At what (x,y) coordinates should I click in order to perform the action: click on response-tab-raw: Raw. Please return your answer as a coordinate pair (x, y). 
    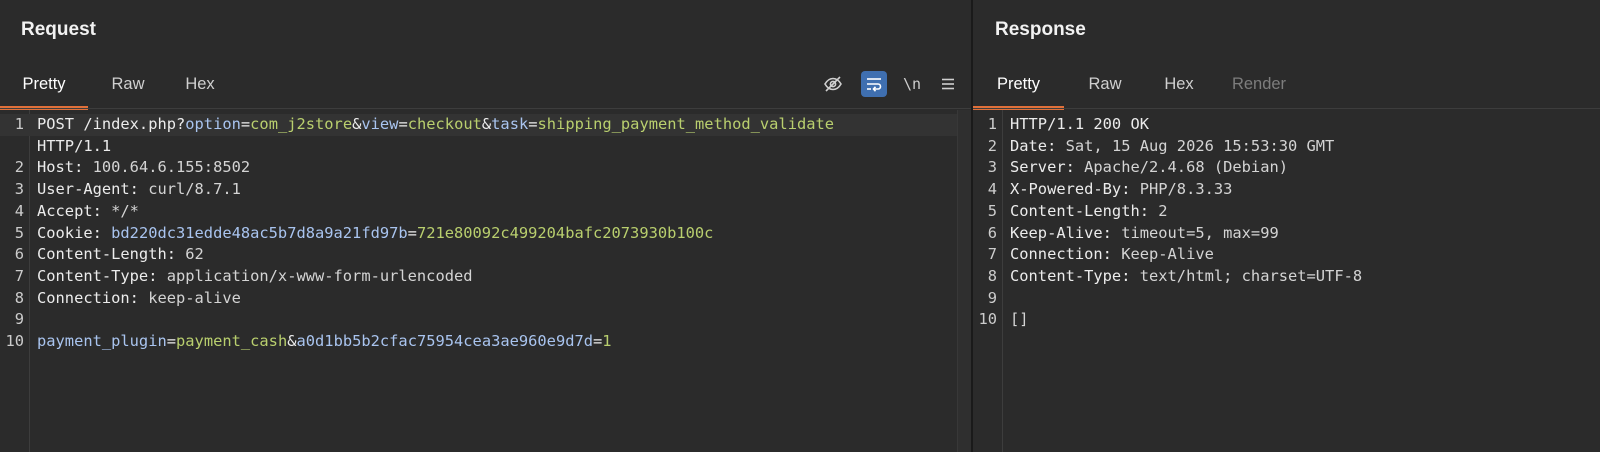
    Looking at the image, I should click on (1105, 84).